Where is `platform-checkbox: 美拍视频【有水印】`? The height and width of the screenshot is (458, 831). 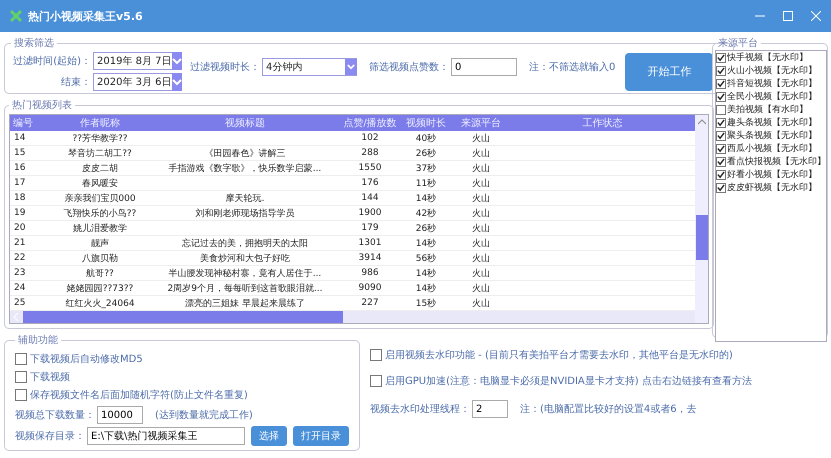 platform-checkbox: 美拍视频【有水印】 is located at coordinates (771, 109).